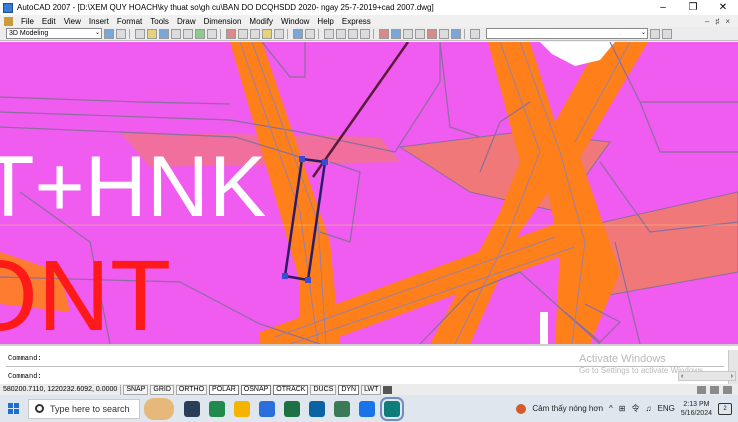 The width and height of the screenshot is (738, 422). Describe the element at coordinates (162, 389) in the screenshot. I see `grid-toggle: GRID` at that location.